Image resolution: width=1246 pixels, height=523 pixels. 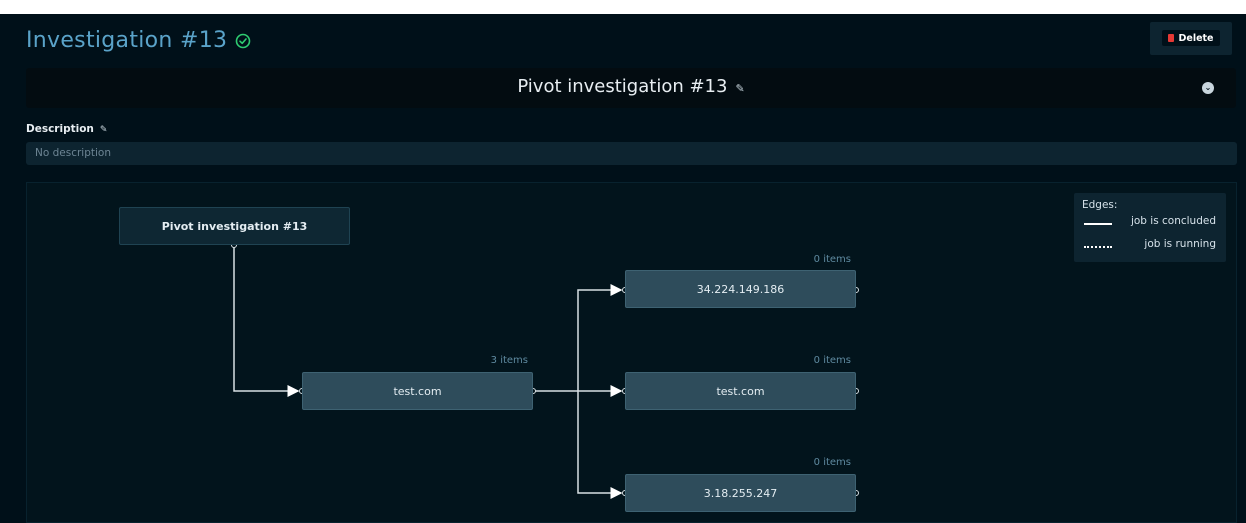 What do you see at coordinates (1150, 227) in the screenshot?
I see `edges-legend: Edges: job is concluded job is running` at bounding box center [1150, 227].